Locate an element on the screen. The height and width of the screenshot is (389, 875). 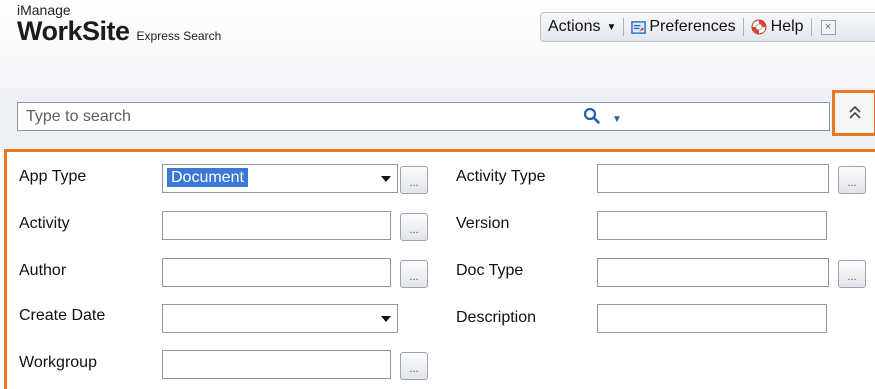
author-label: Author is located at coordinates (43, 270).